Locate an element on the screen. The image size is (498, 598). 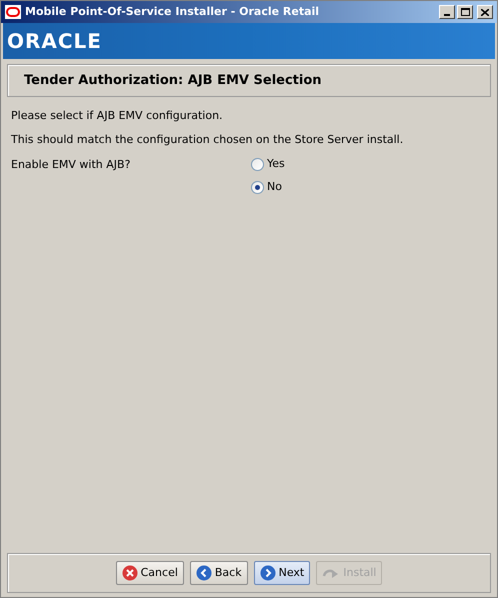
window-title: Mobile Point-Of-Service Installer - Oracle Retail is located at coordinates (172, 12).